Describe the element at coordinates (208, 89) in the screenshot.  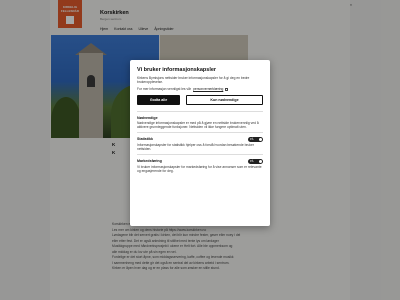
I see `privacy-policy-link: personvernerklæring` at that location.